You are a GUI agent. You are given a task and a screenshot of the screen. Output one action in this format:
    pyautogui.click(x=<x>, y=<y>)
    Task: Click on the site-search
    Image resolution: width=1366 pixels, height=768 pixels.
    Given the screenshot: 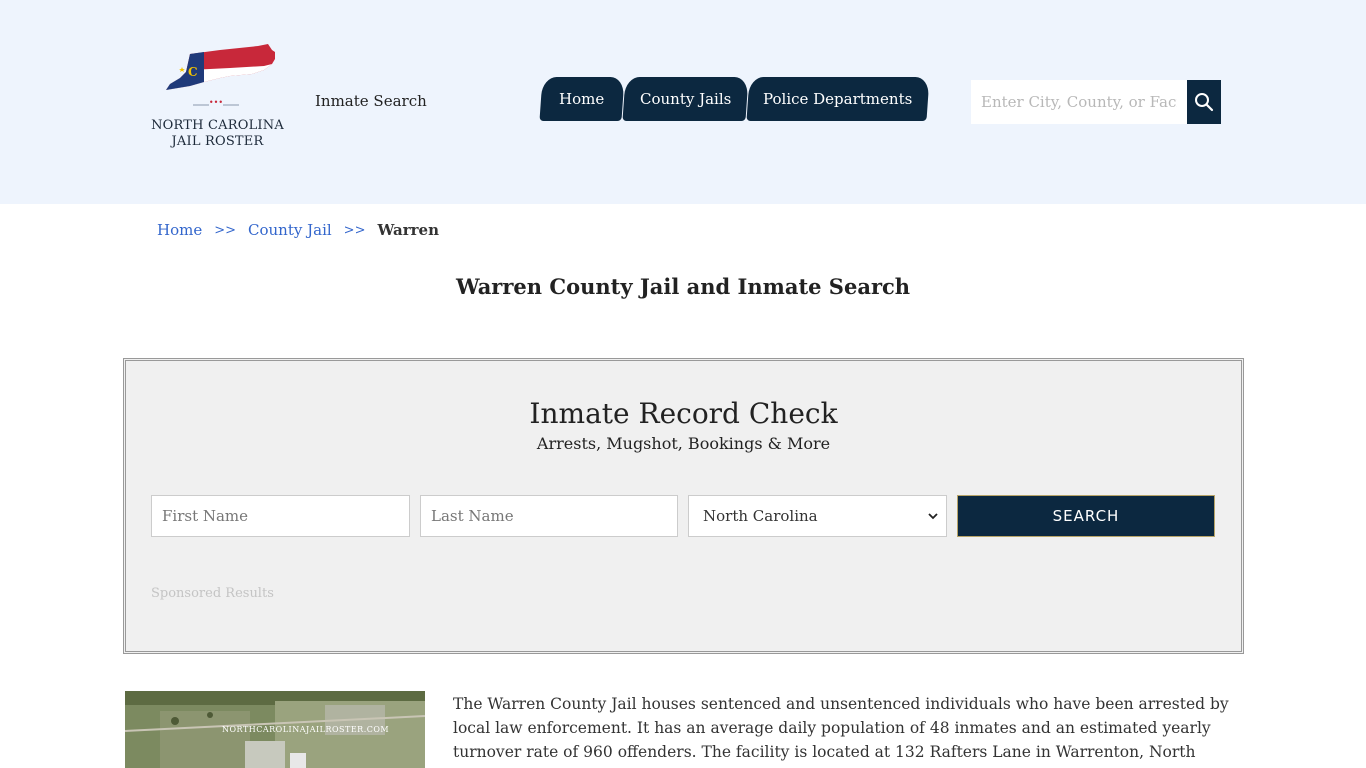 What is the action you would take?
    pyautogui.click(x=1096, y=102)
    